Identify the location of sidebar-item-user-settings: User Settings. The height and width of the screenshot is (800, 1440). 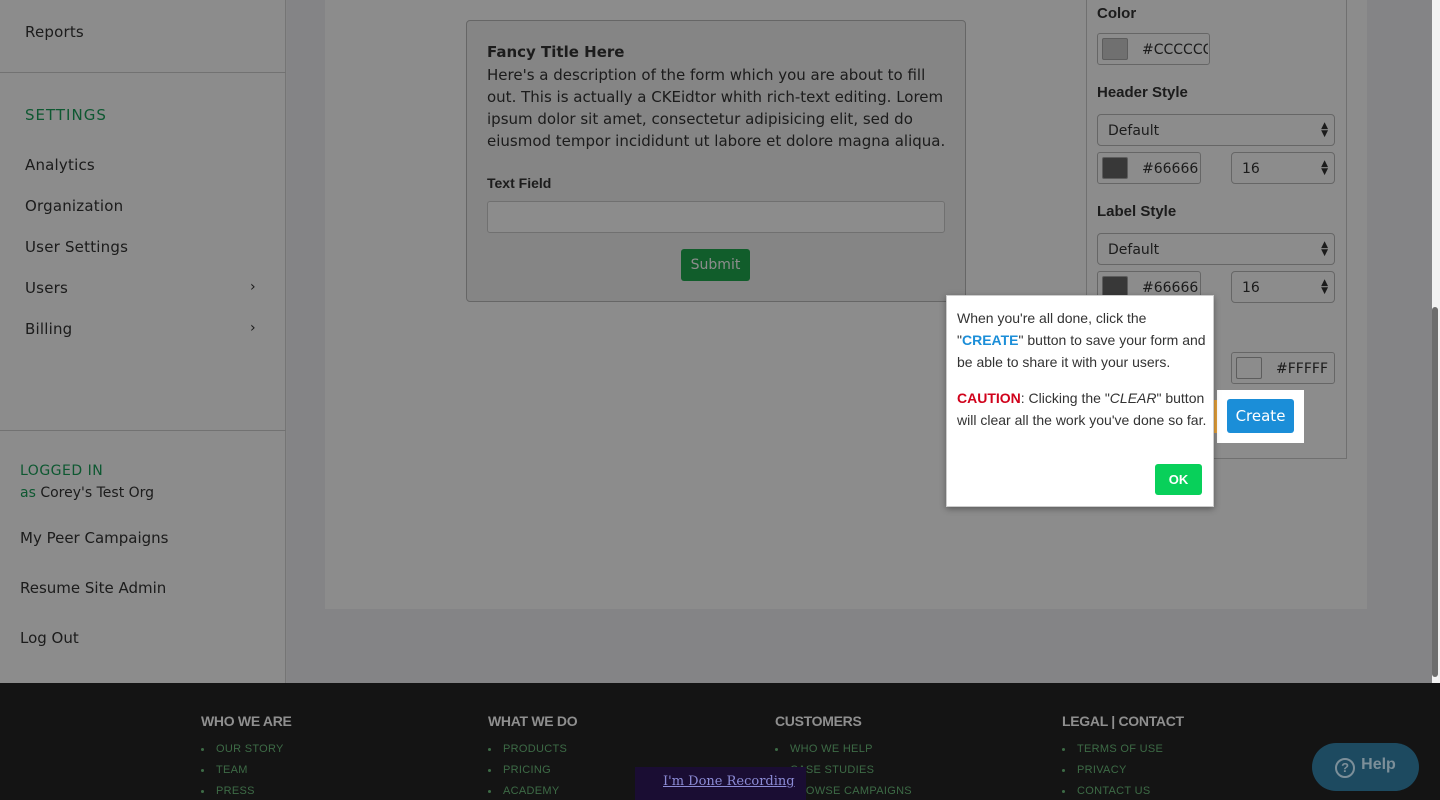
(76, 247).